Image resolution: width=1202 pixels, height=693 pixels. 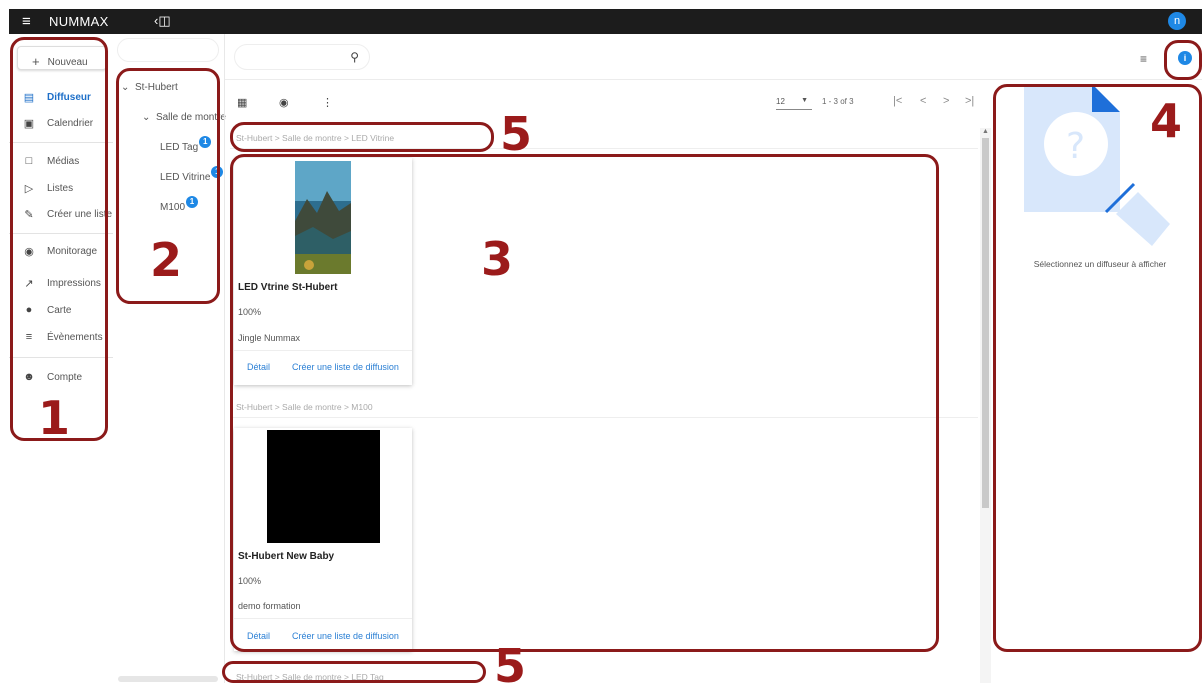 What do you see at coordinates (1143, 59) in the screenshot?
I see `list-view-icon: ≡` at bounding box center [1143, 59].